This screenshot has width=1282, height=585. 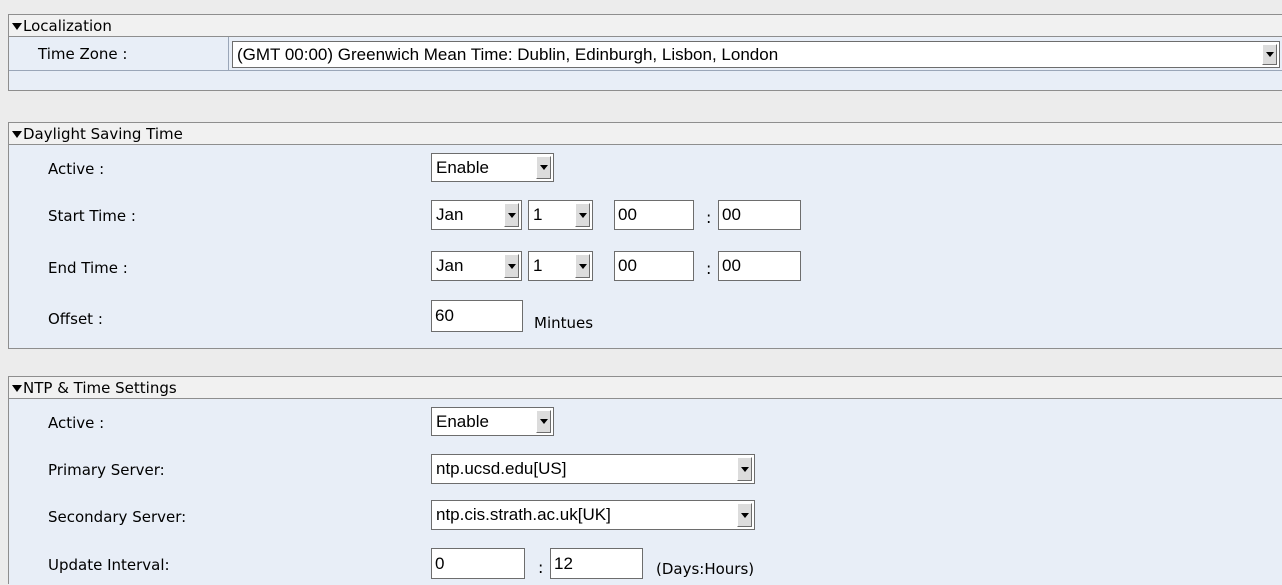 What do you see at coordinates (538, 214) in the screenshot?
I see `start-day-value: 1` at bounding box center [538, 214].